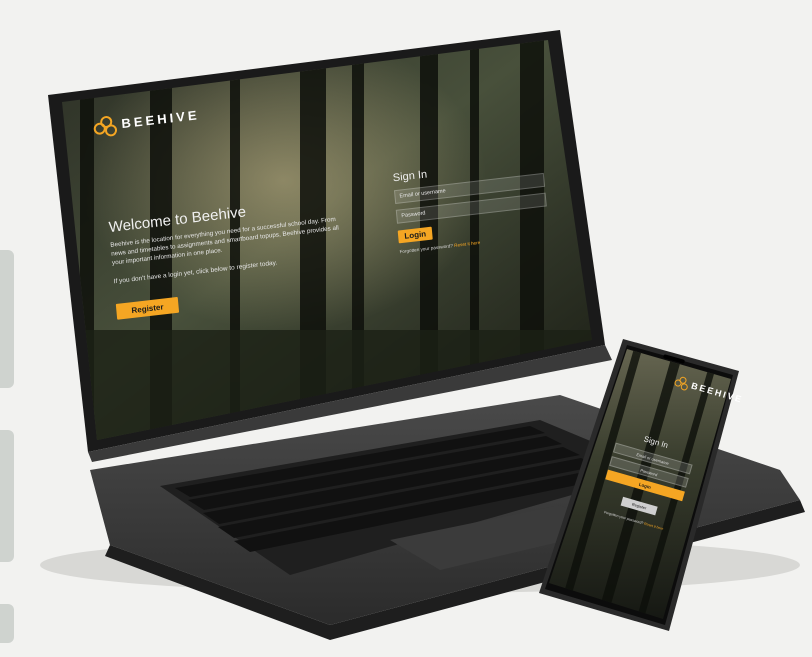  What do you see at coordinates (410, 176) in the screenshot?
I see `signin-title: Sign In` at bounding box center [410, 176].